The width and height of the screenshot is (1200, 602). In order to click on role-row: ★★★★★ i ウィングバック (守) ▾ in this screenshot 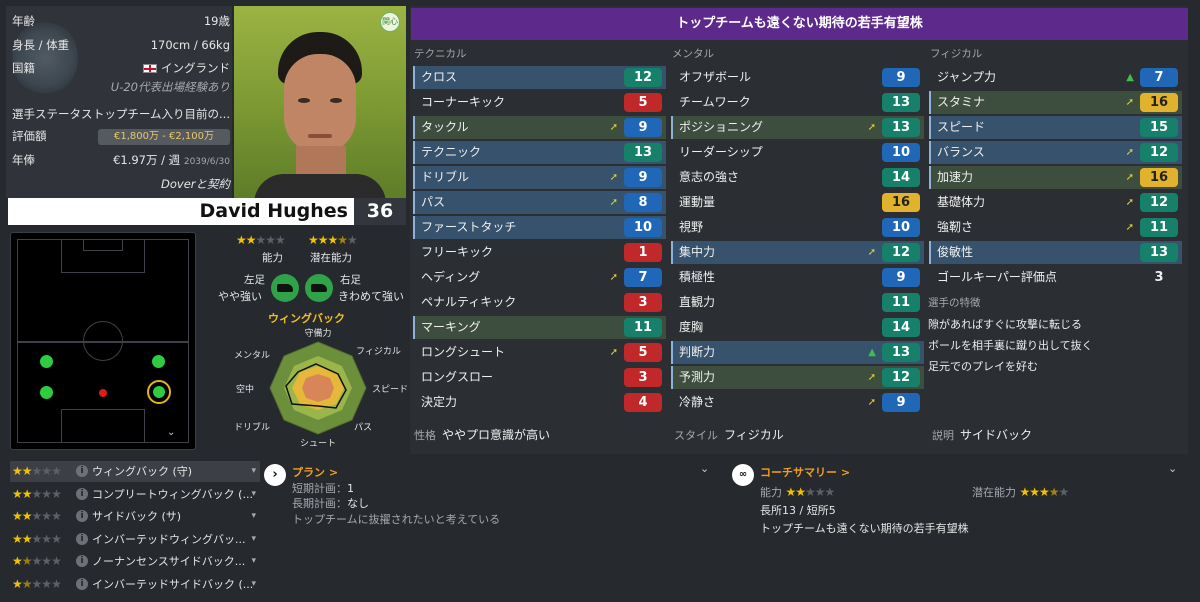, I will do `click(135, 471)`.